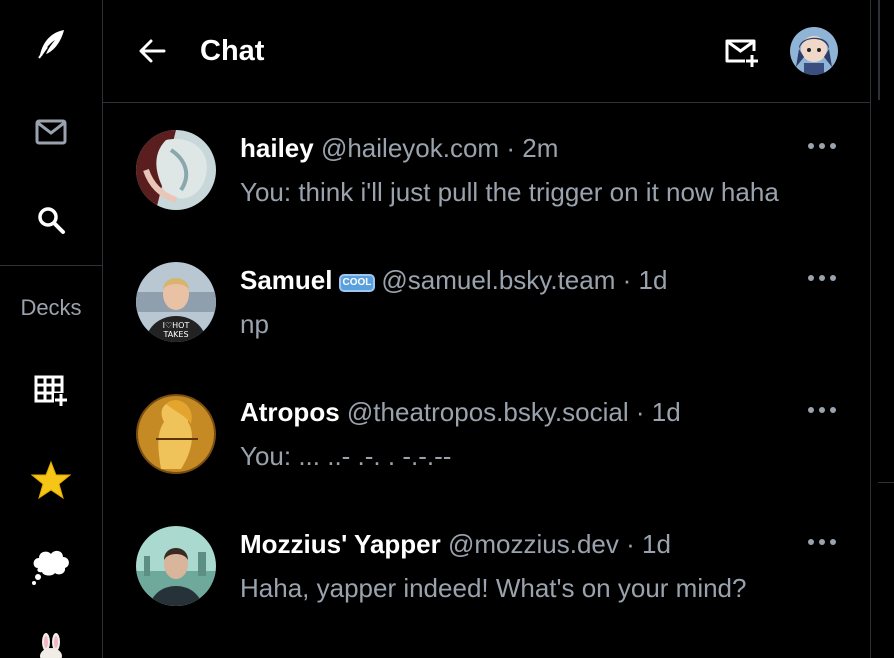  Describe the element at coordinates (346, 456) in the screenshot. I see `last-message: You: ... ..- .-. . -.-.--` at that location.